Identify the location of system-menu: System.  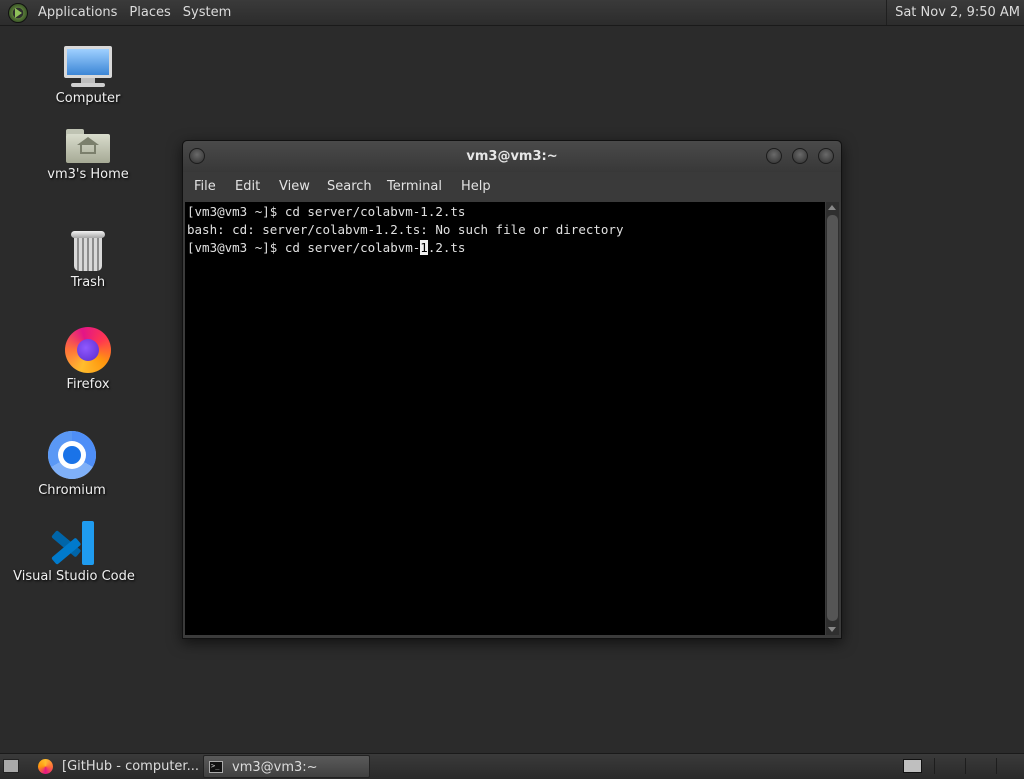
(207, 12).